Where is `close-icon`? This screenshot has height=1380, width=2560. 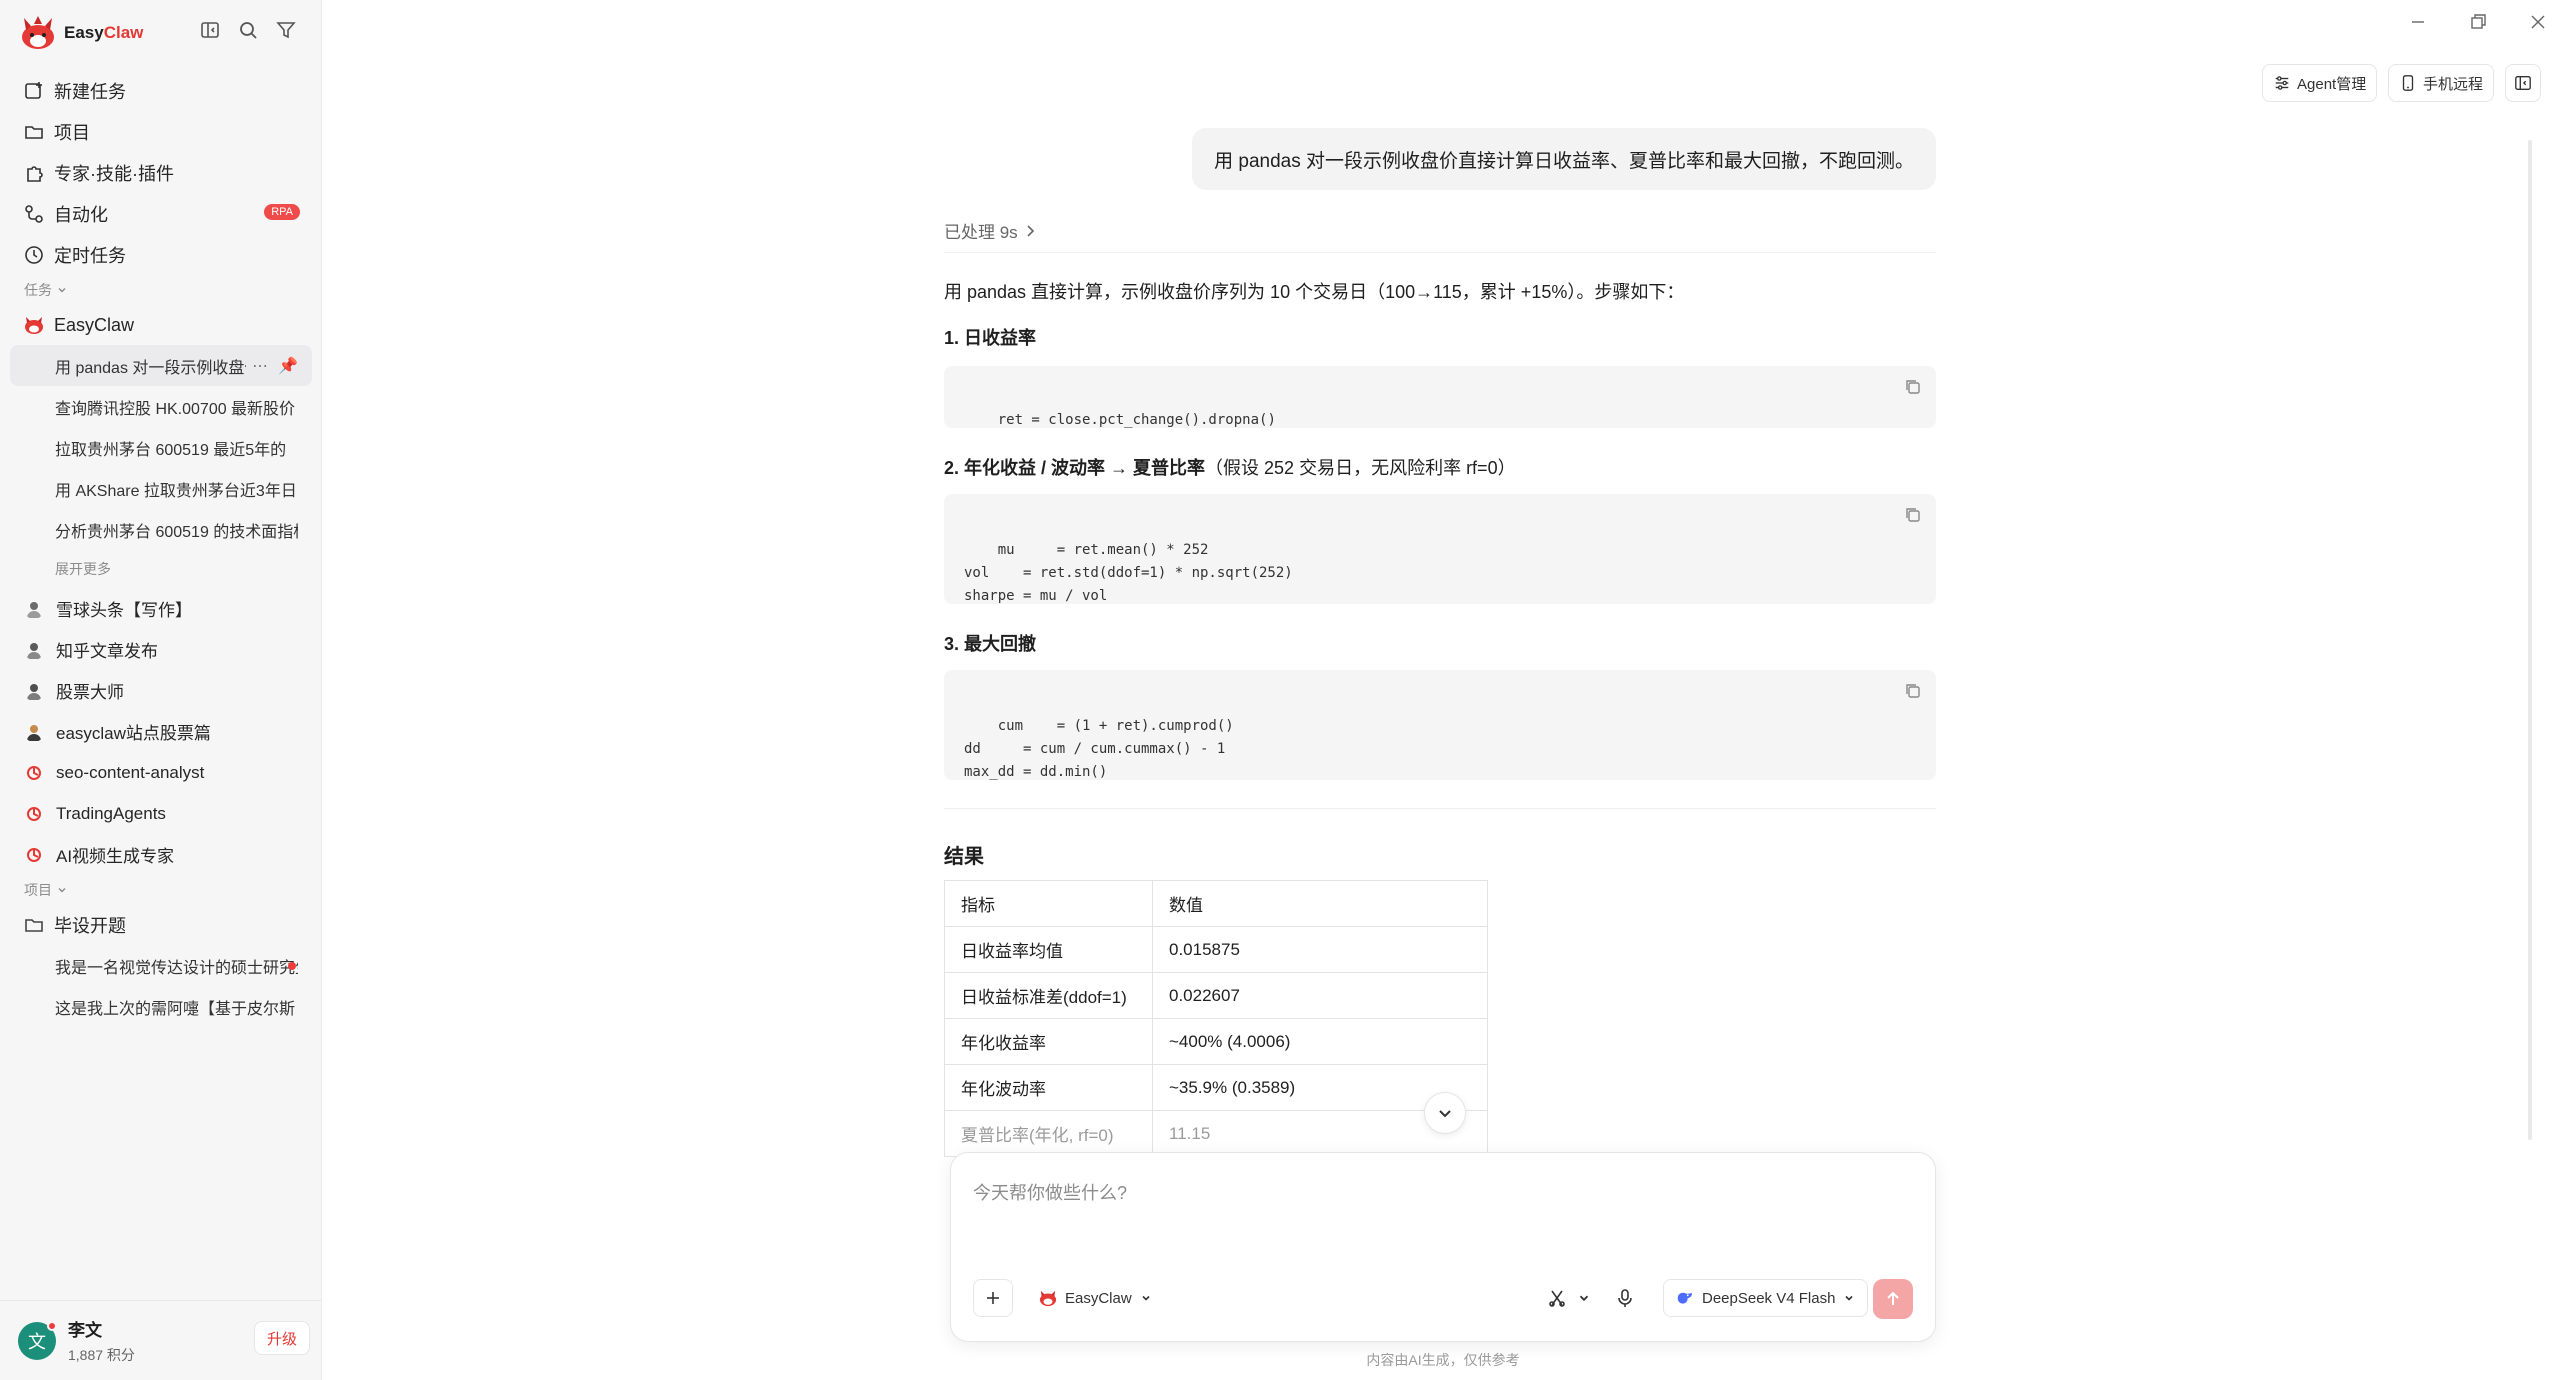
close-icon is located at coordinates (2538, 22).